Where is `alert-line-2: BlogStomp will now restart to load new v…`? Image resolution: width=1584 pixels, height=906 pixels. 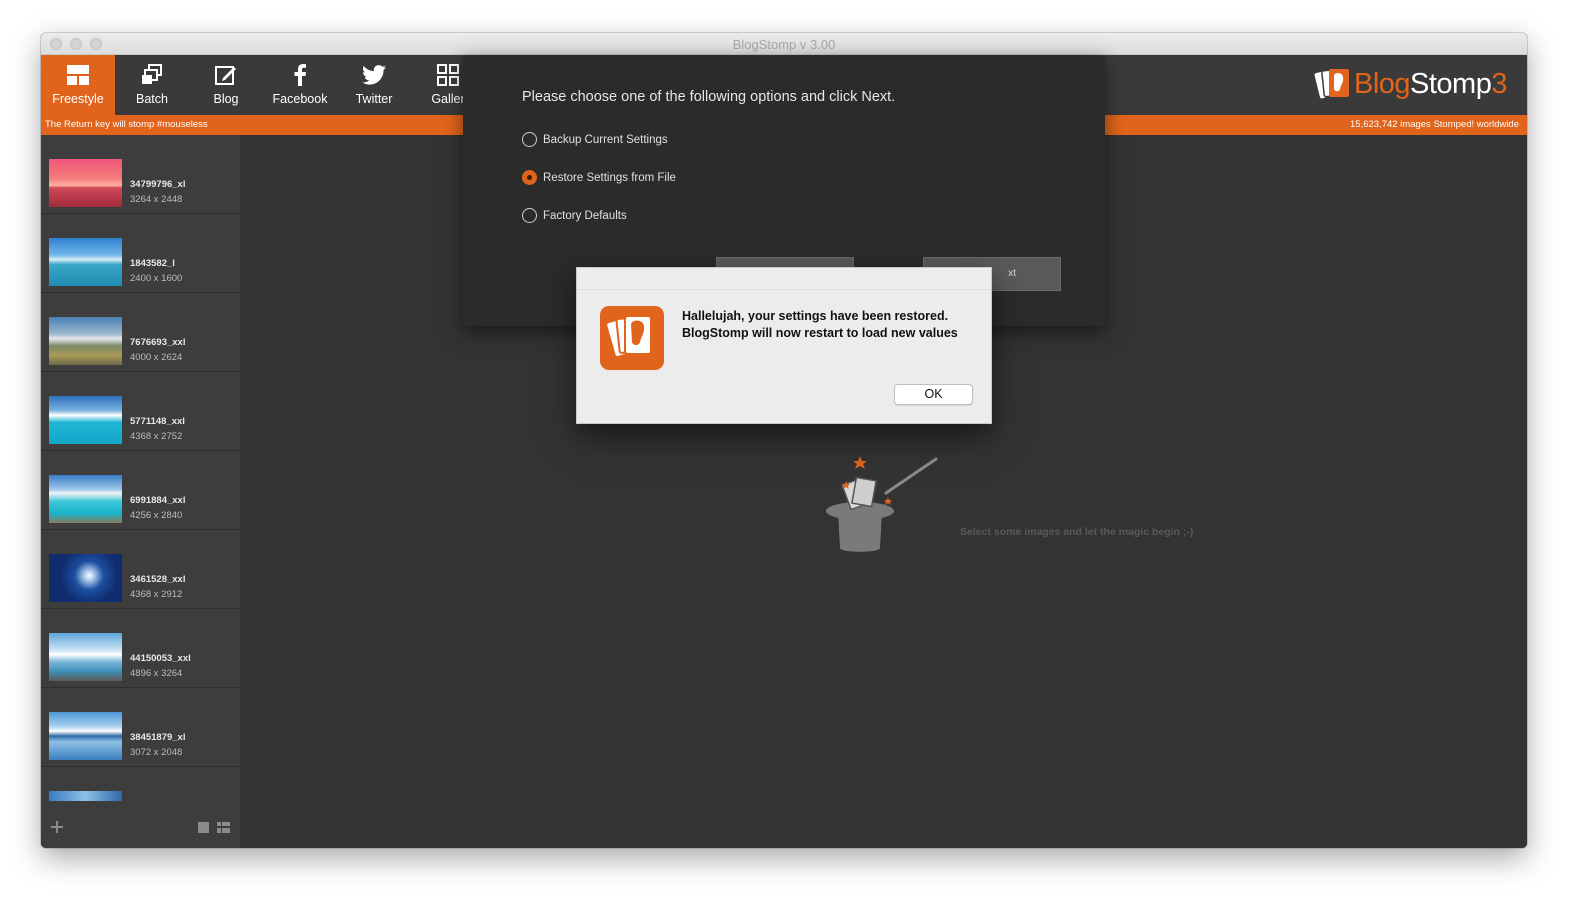
alert-line-2: BlogStomp will now restart to load new v… is located at coordinates (820, 333).